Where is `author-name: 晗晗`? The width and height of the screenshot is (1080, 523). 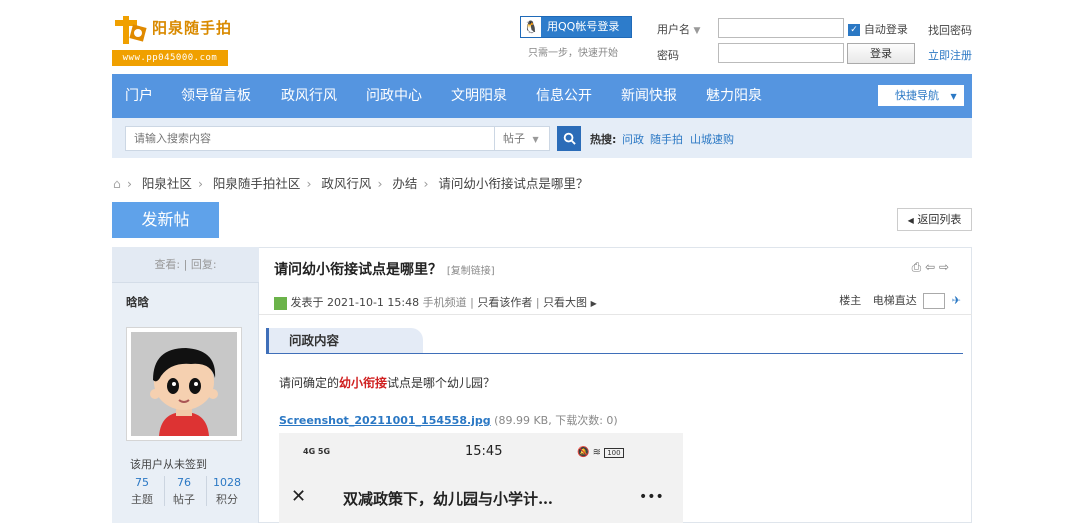
author-name: 晗晗 is located at coordinates (137, 302).